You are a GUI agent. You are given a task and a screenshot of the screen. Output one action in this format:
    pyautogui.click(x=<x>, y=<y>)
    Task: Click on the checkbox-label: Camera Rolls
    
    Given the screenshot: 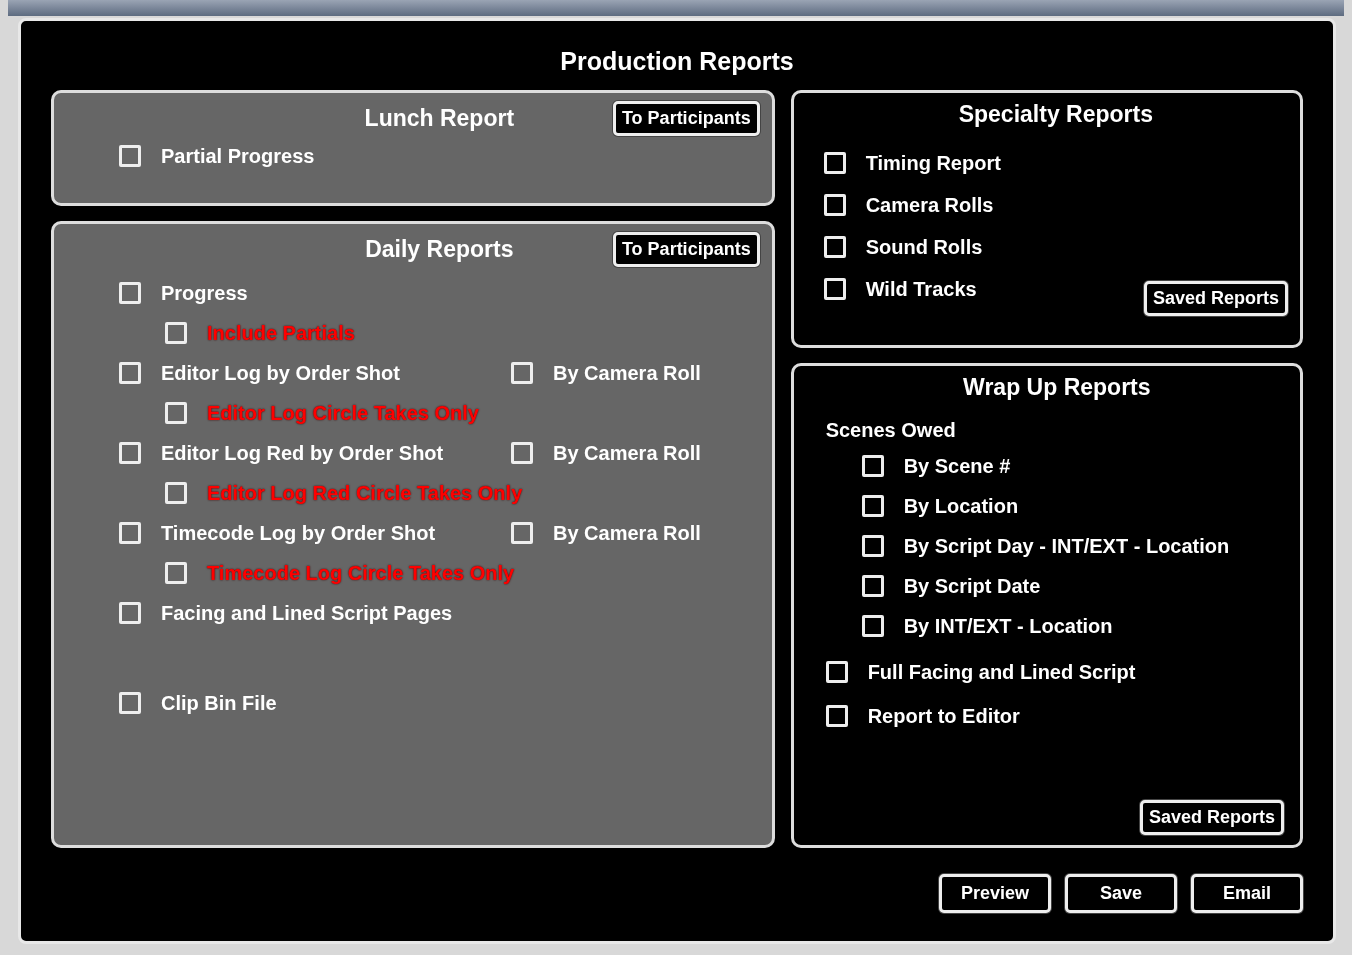 What is the action you would take?
    pyautogui.click(x=929, y=205)
    